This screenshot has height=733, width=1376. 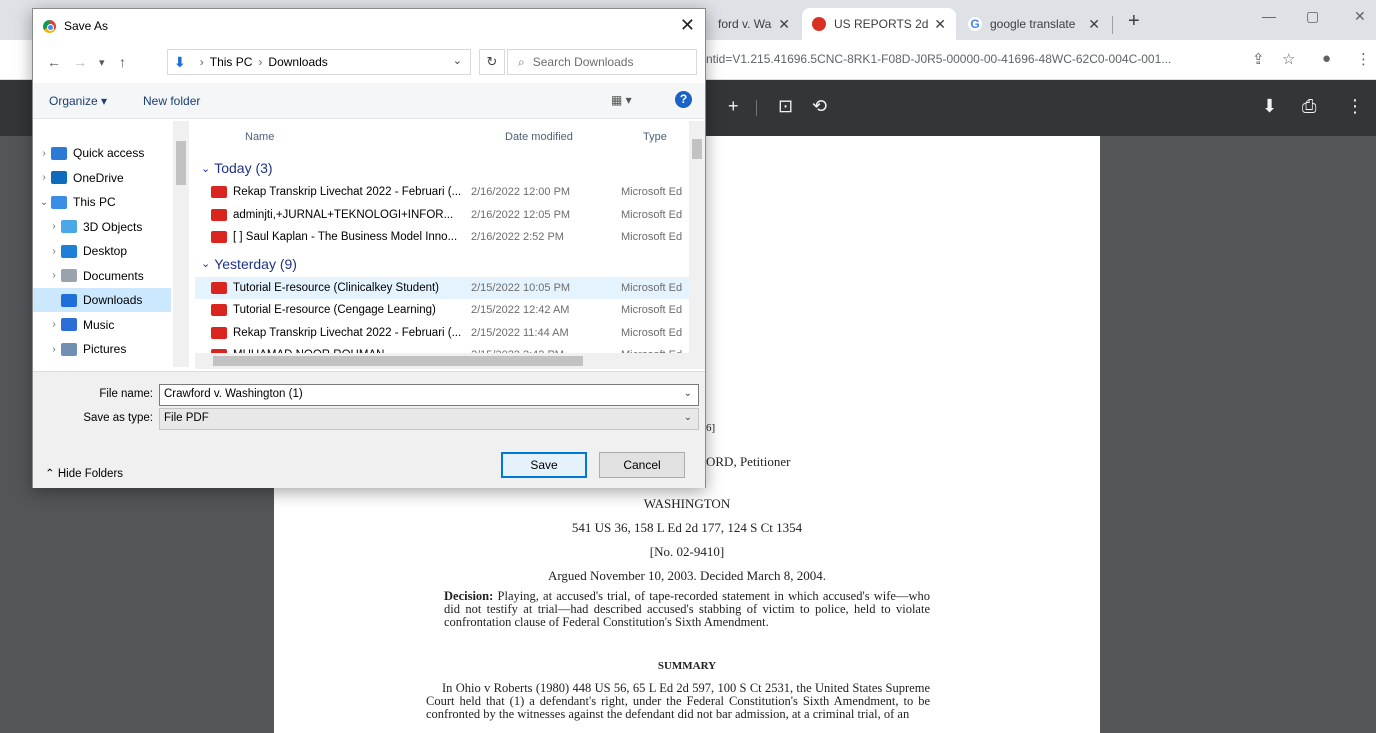 I want to click on group-header: ⌄ Yesterday (9), so click(x=442, y=264).